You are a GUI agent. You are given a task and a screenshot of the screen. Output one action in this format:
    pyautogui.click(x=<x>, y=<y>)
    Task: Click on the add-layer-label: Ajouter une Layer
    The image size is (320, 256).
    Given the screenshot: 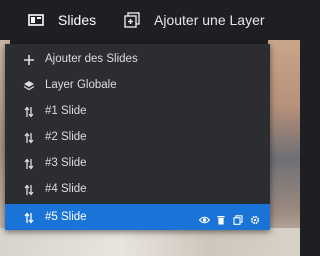 What is the action you would take?
    pyautogui.click(x=209, y=20)
    